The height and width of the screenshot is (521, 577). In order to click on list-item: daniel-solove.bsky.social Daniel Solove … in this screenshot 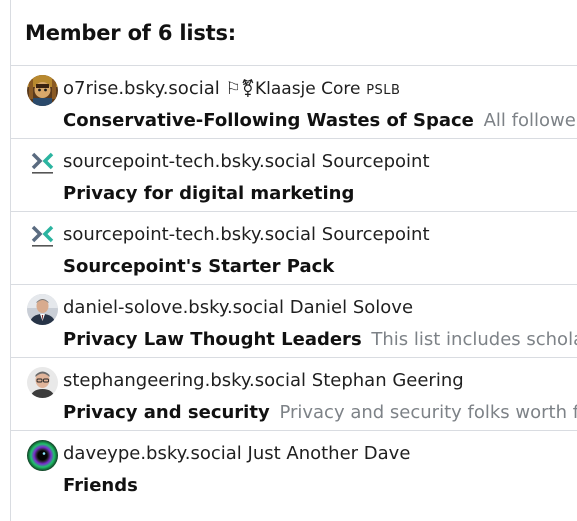, I will do `click(294, 321)`.